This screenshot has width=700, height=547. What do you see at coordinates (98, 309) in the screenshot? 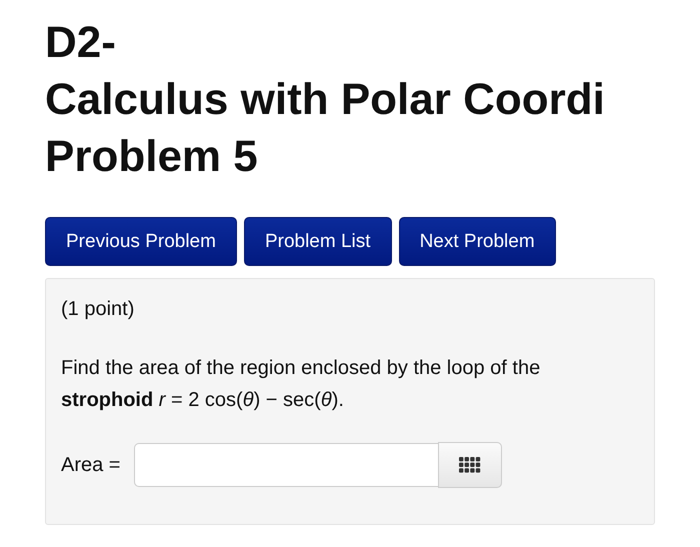
I see `points-text: (1 point)` at bounding box center [98, 309].